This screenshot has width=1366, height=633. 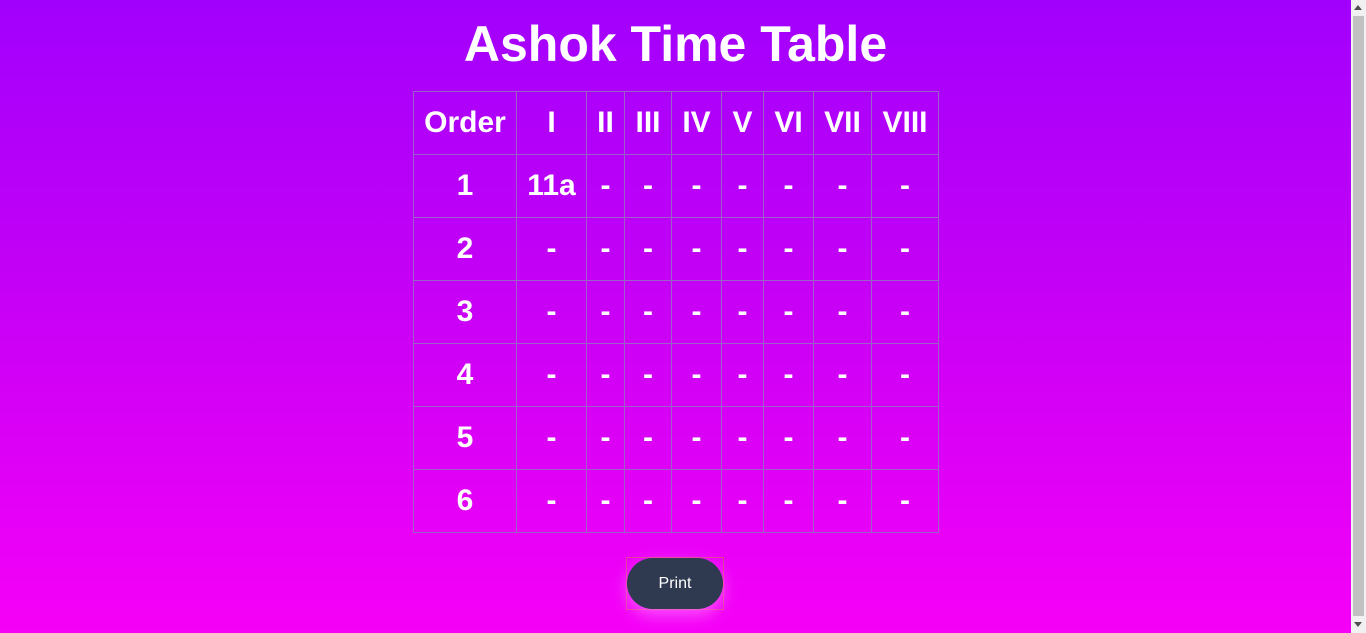 I want to click on column-header: VIII, so click(x=905, y=123).